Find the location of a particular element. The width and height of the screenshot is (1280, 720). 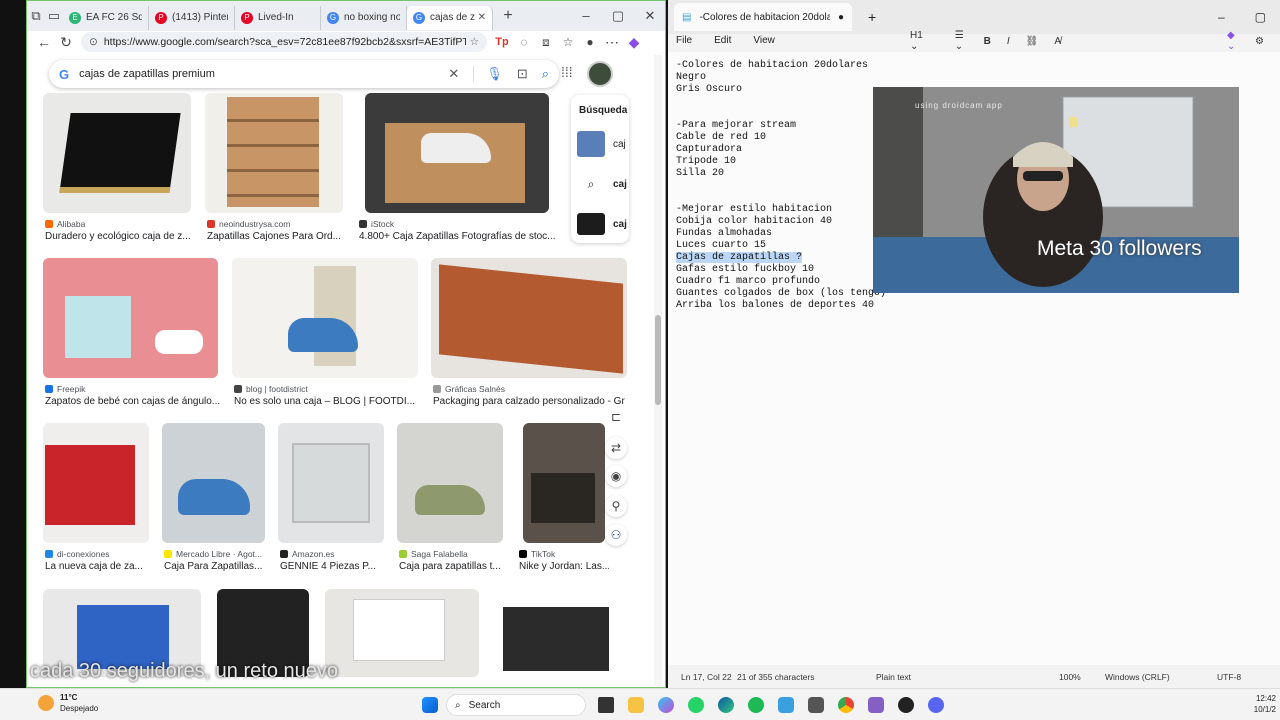

favorites-icon: ☆ is located at coordinates (568, 42).